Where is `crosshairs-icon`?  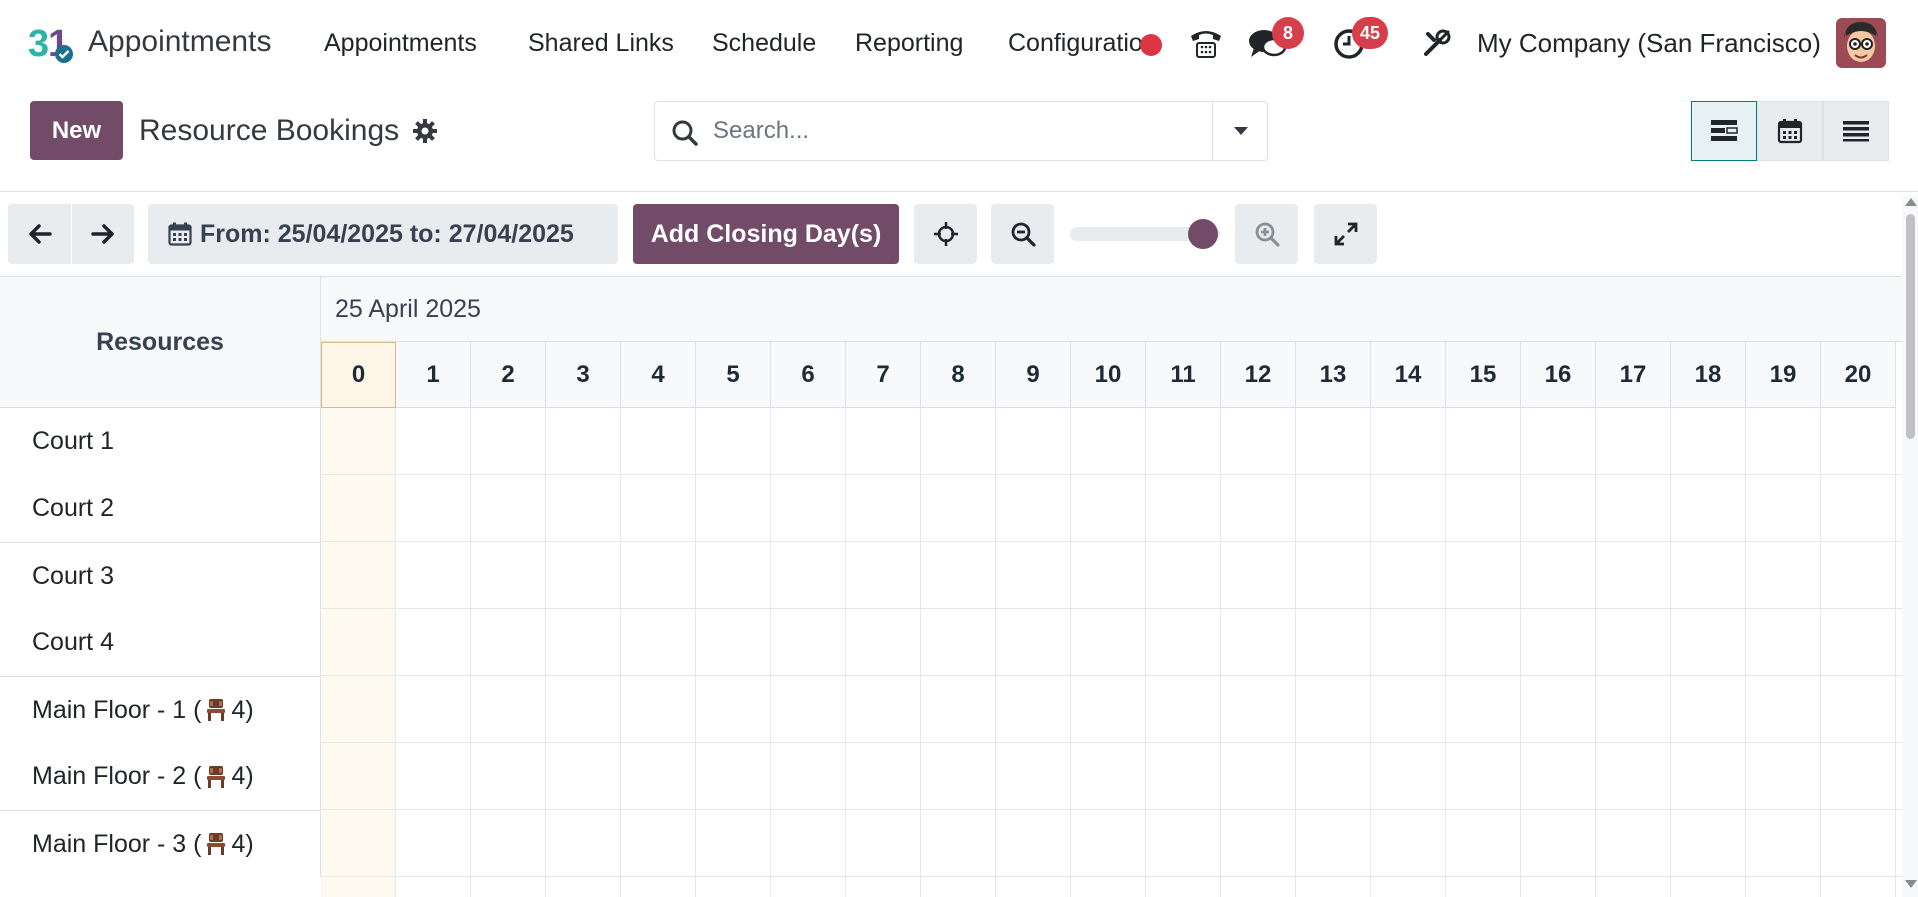
crosshairs-icon is located at coordinates (945, 234).